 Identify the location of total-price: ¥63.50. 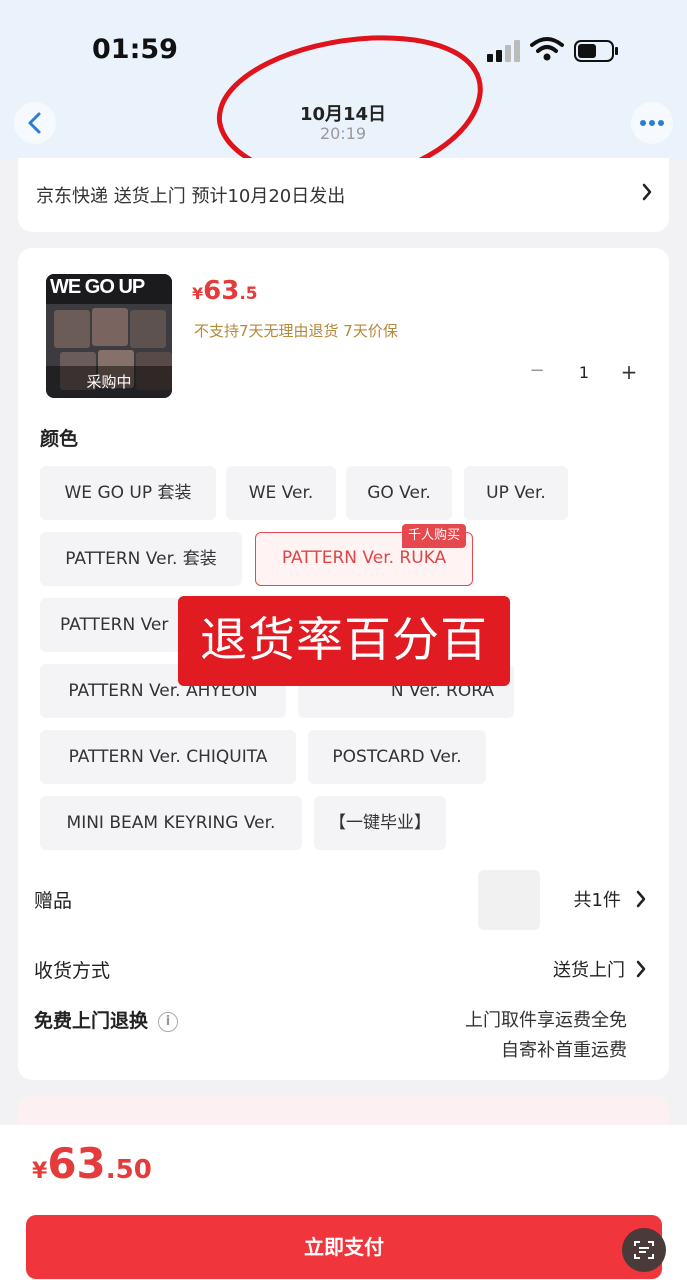
(92, 1163).